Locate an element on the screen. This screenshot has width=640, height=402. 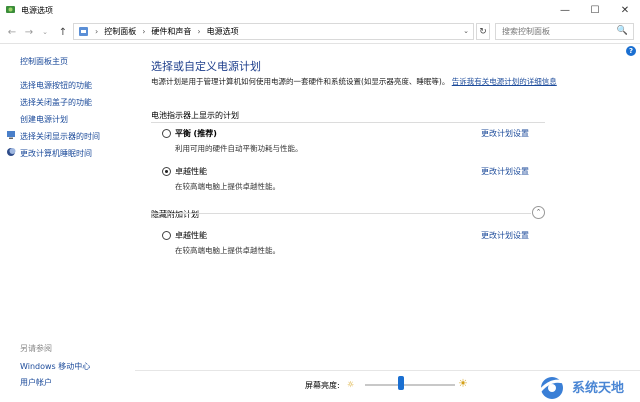
see-also-title: 另请参阅 is located at coordinates (36, 348).